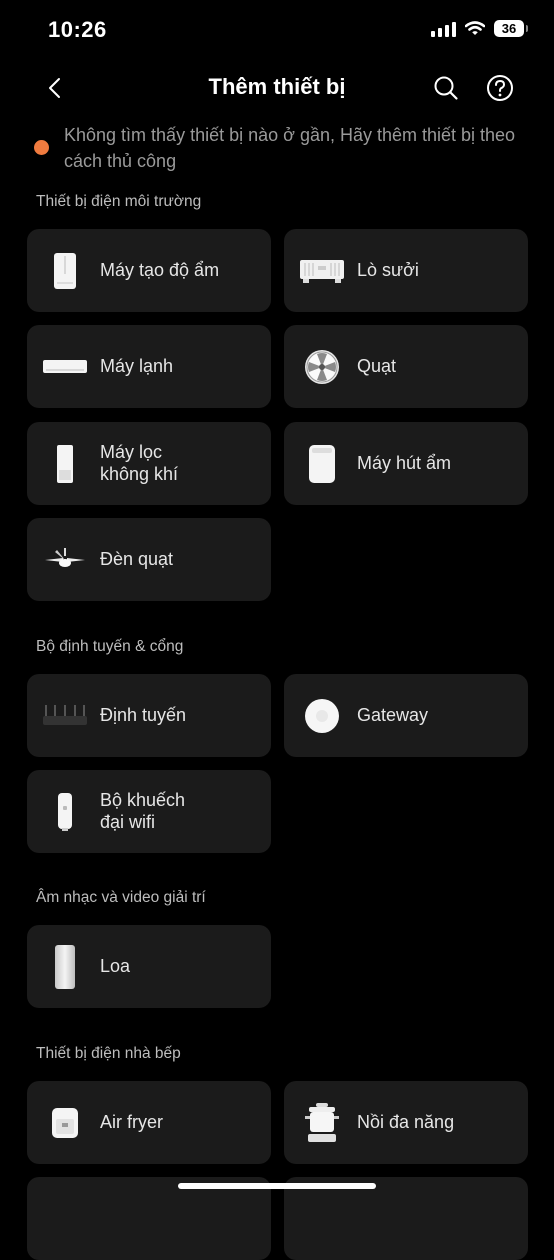  What do you see at coordinates (65, 464) in the screenshot?
I see `air-purifier-icon` at bounding box center [65, 464].